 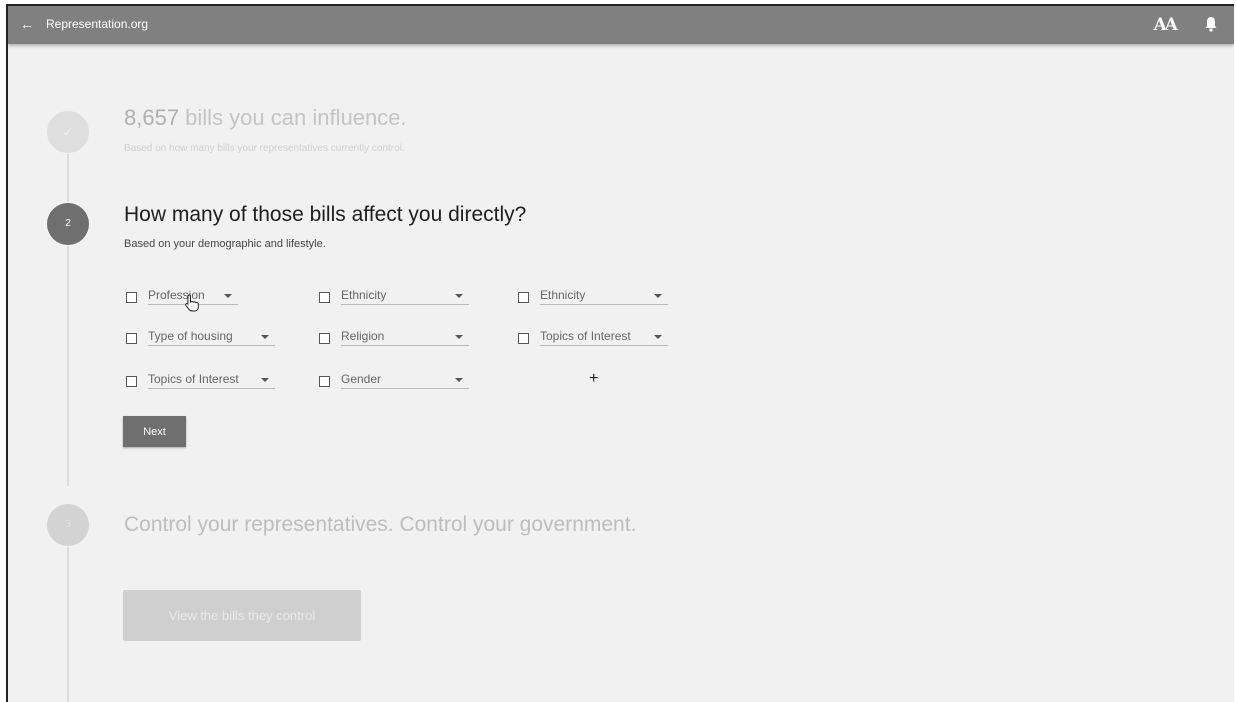 I want to click on step-1-title: 8,657 bills you can influence., so click(x=265, y=118).